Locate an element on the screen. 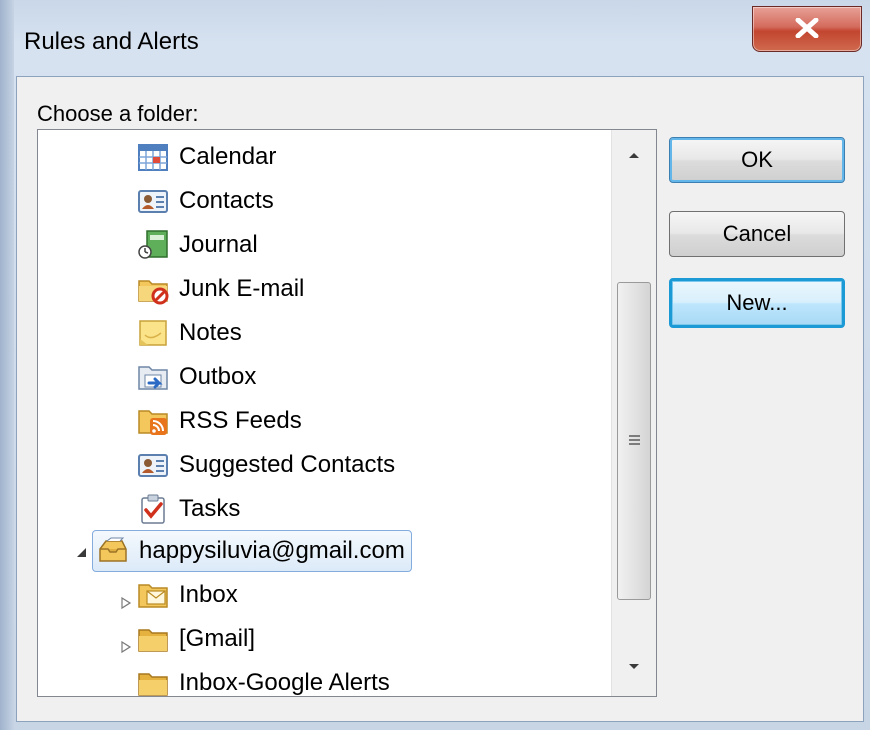 The width and height of the screenshot is (870, 730). inbox-folder-icon is located at coordinates (153, 596).